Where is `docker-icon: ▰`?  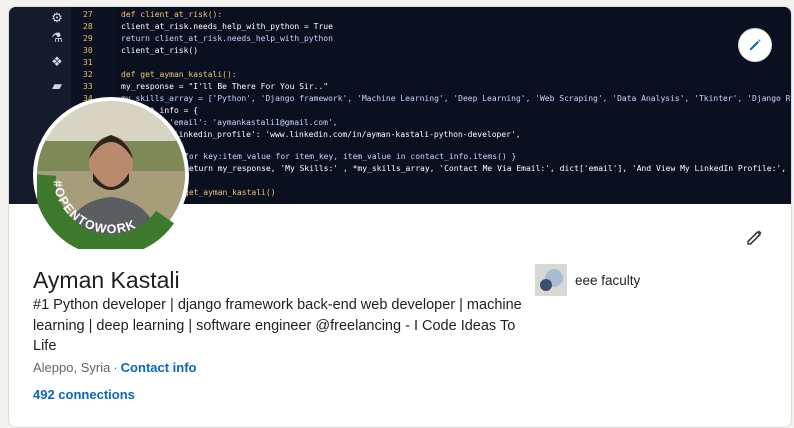 docker-icon: ▰ is located at coordinates (57, 85).